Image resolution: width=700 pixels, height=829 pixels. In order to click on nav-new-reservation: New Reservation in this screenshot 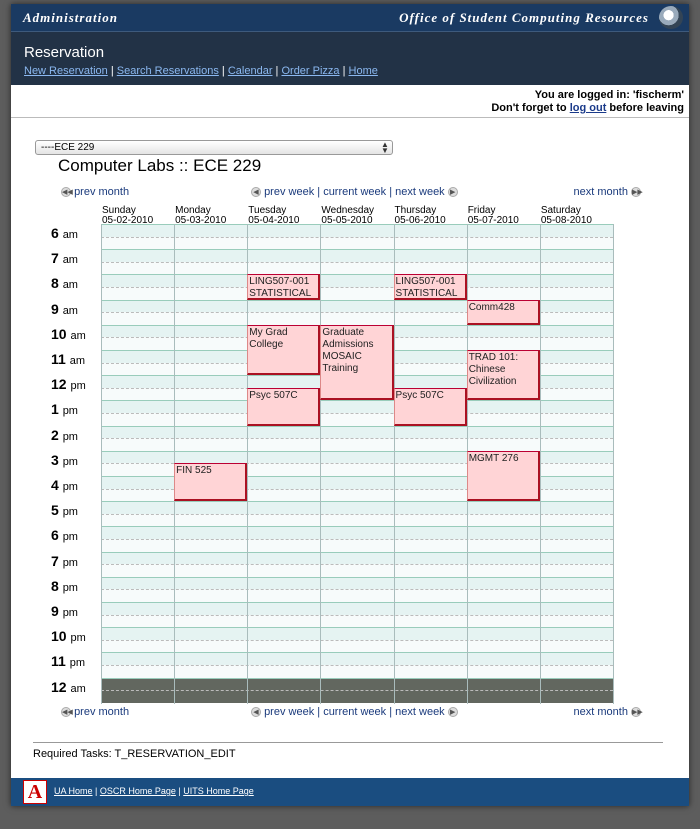, I will do `click(66, 71)`.